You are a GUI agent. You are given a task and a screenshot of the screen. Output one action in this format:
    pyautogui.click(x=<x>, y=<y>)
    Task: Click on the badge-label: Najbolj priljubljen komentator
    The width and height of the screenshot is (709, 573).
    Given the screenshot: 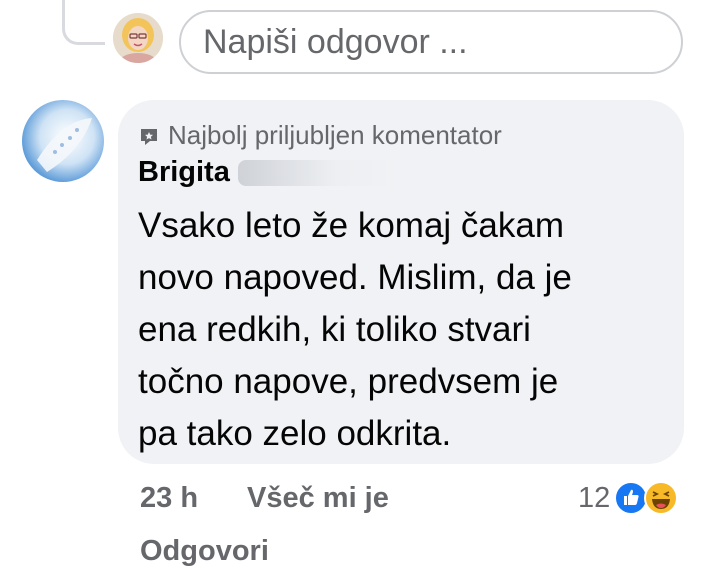 What is the action you would take?
    pyautogui.click(x=335, y=134)
    